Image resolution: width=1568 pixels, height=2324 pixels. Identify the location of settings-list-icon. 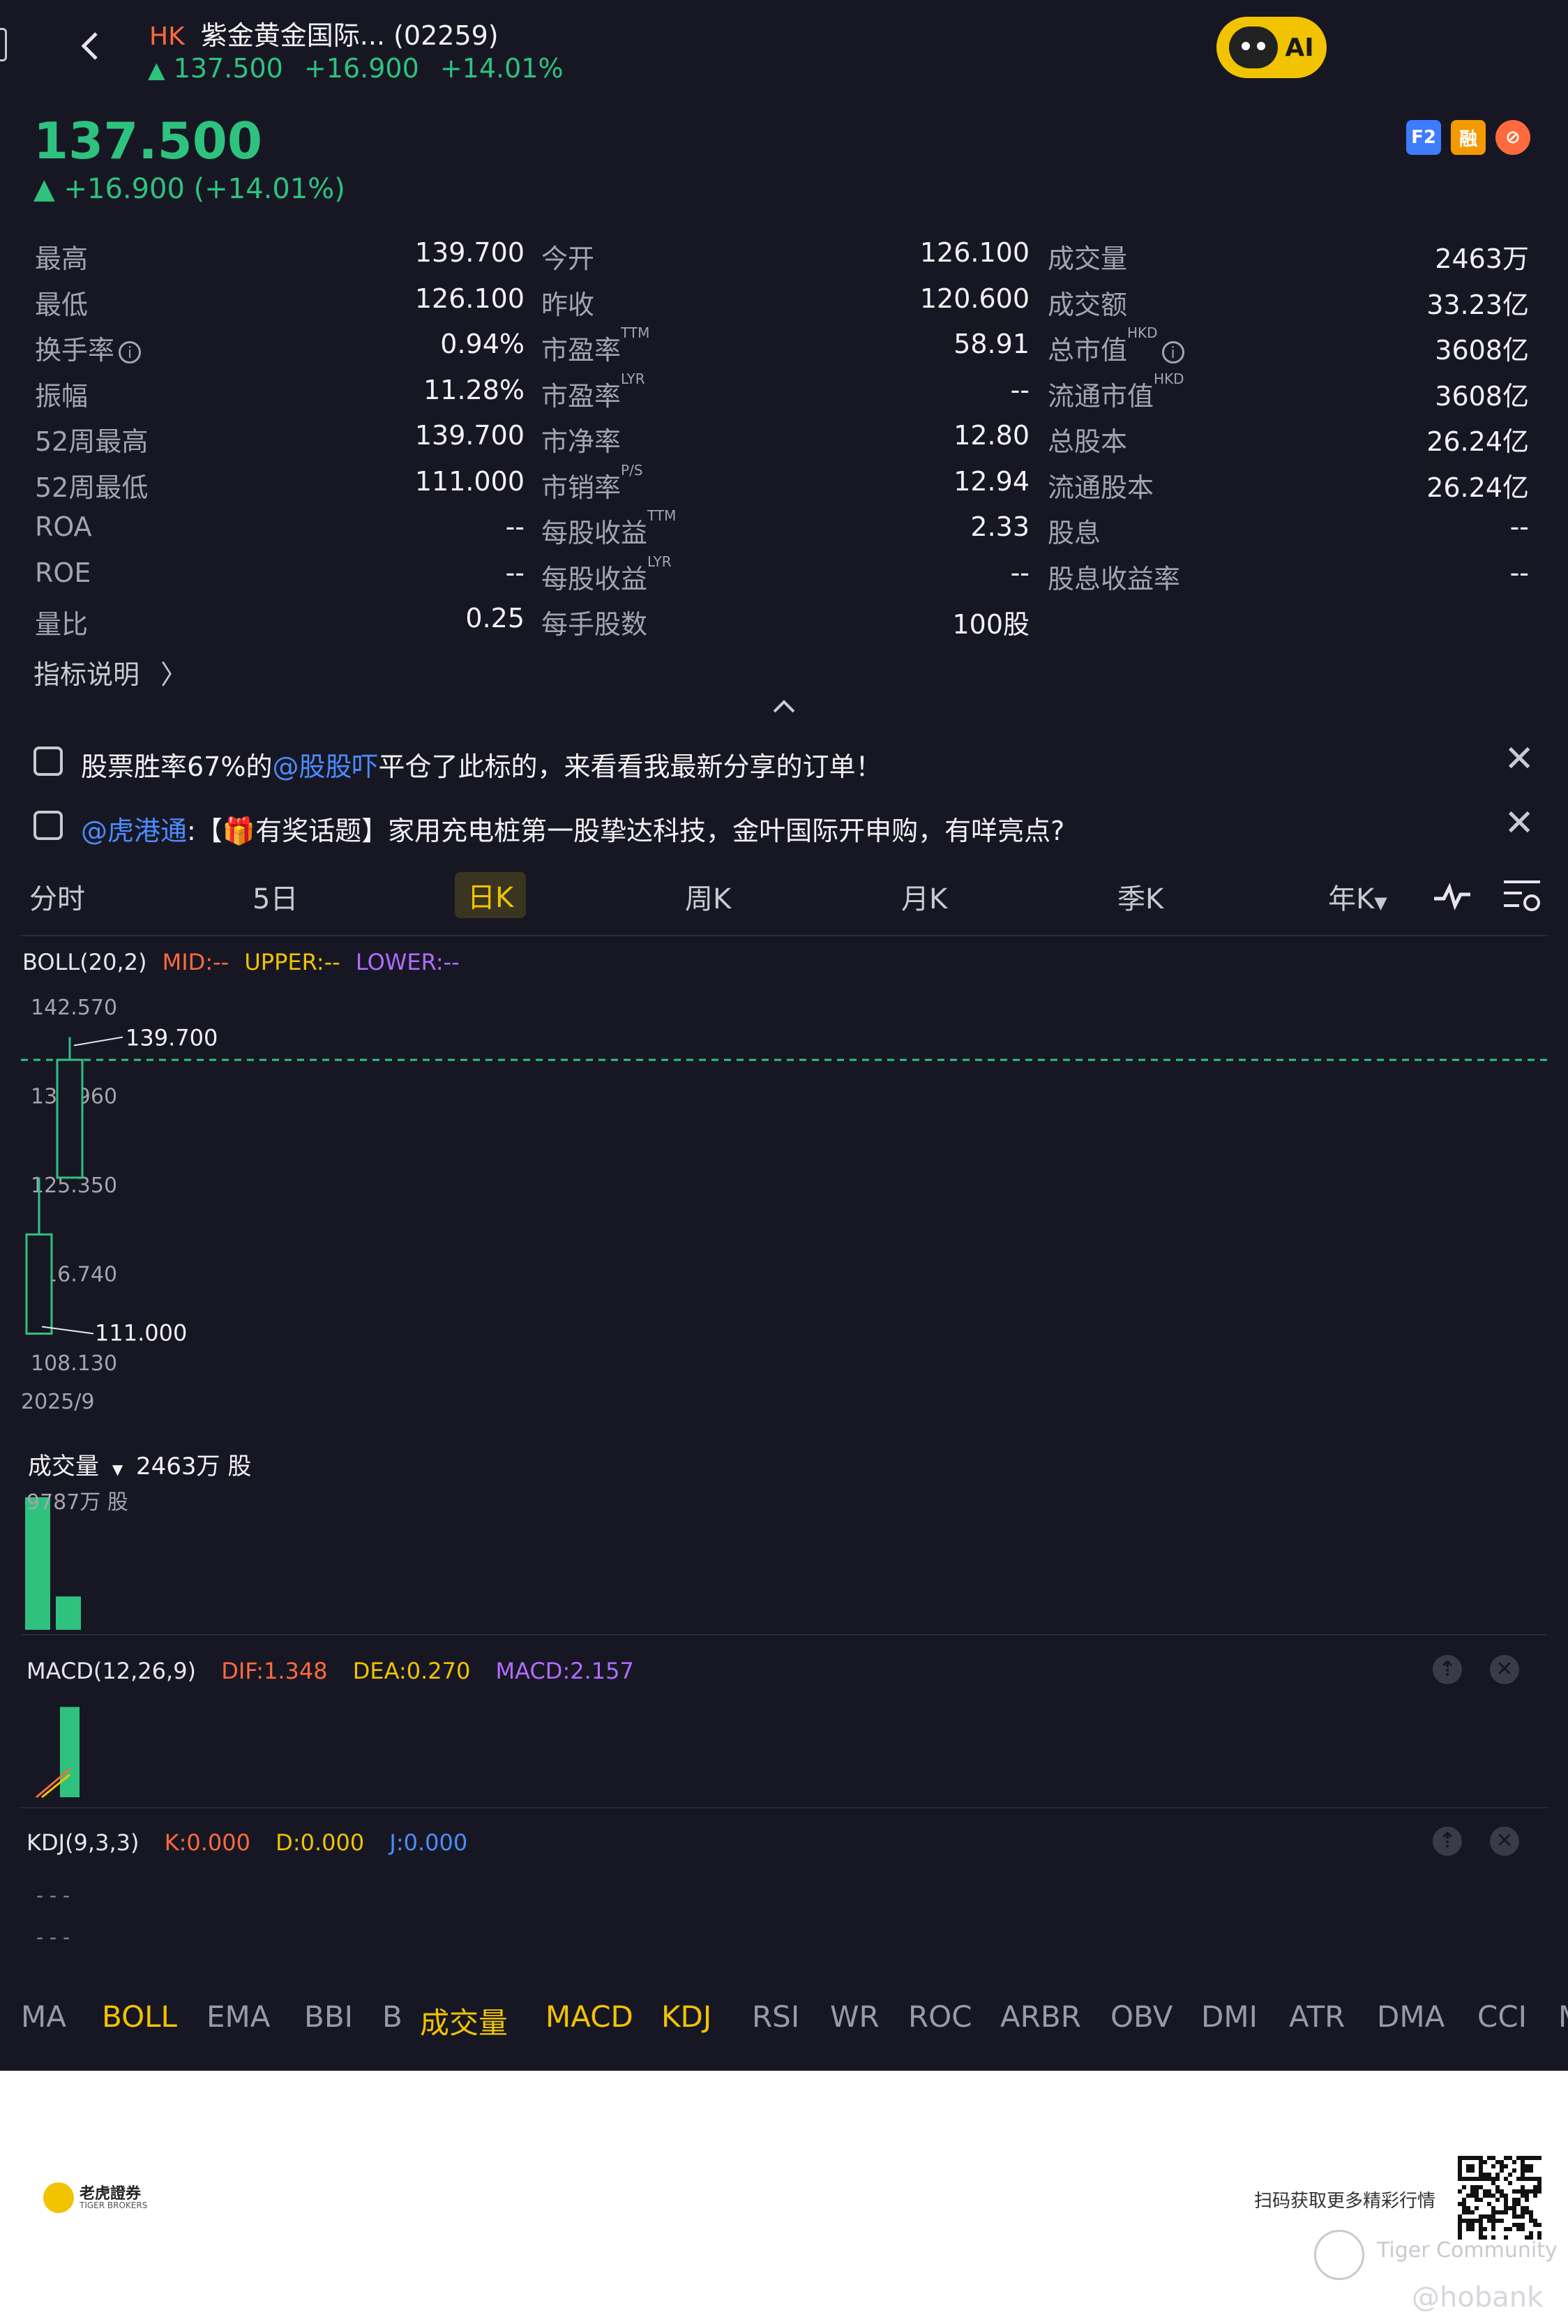
(1522, 895).